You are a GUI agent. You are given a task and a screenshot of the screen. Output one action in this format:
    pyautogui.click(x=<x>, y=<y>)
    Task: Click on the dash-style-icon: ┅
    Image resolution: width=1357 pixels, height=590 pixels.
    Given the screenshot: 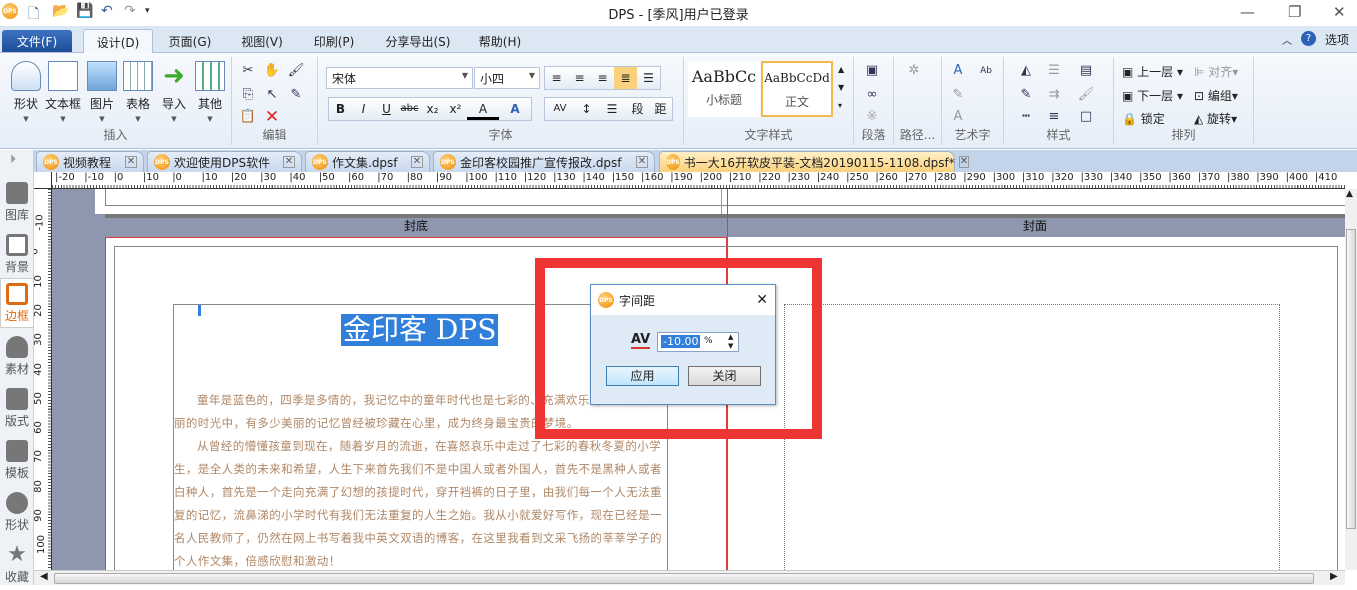 What is the action you would take?
    pyautogui.click(x=1026, y=117)
    